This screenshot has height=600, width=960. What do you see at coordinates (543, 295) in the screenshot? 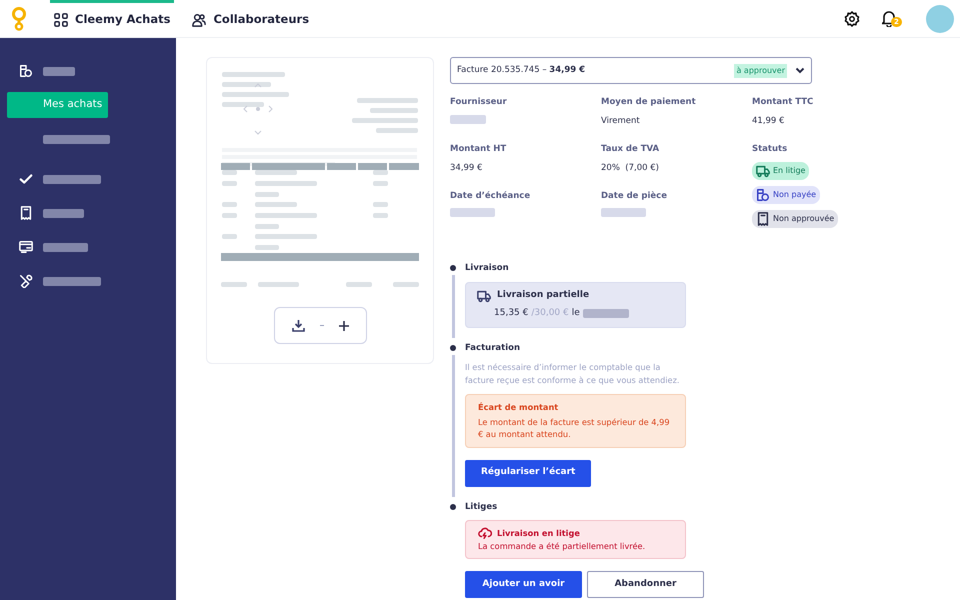
I see `card-title: Livraison partielle` at bounding box center [543, 295].